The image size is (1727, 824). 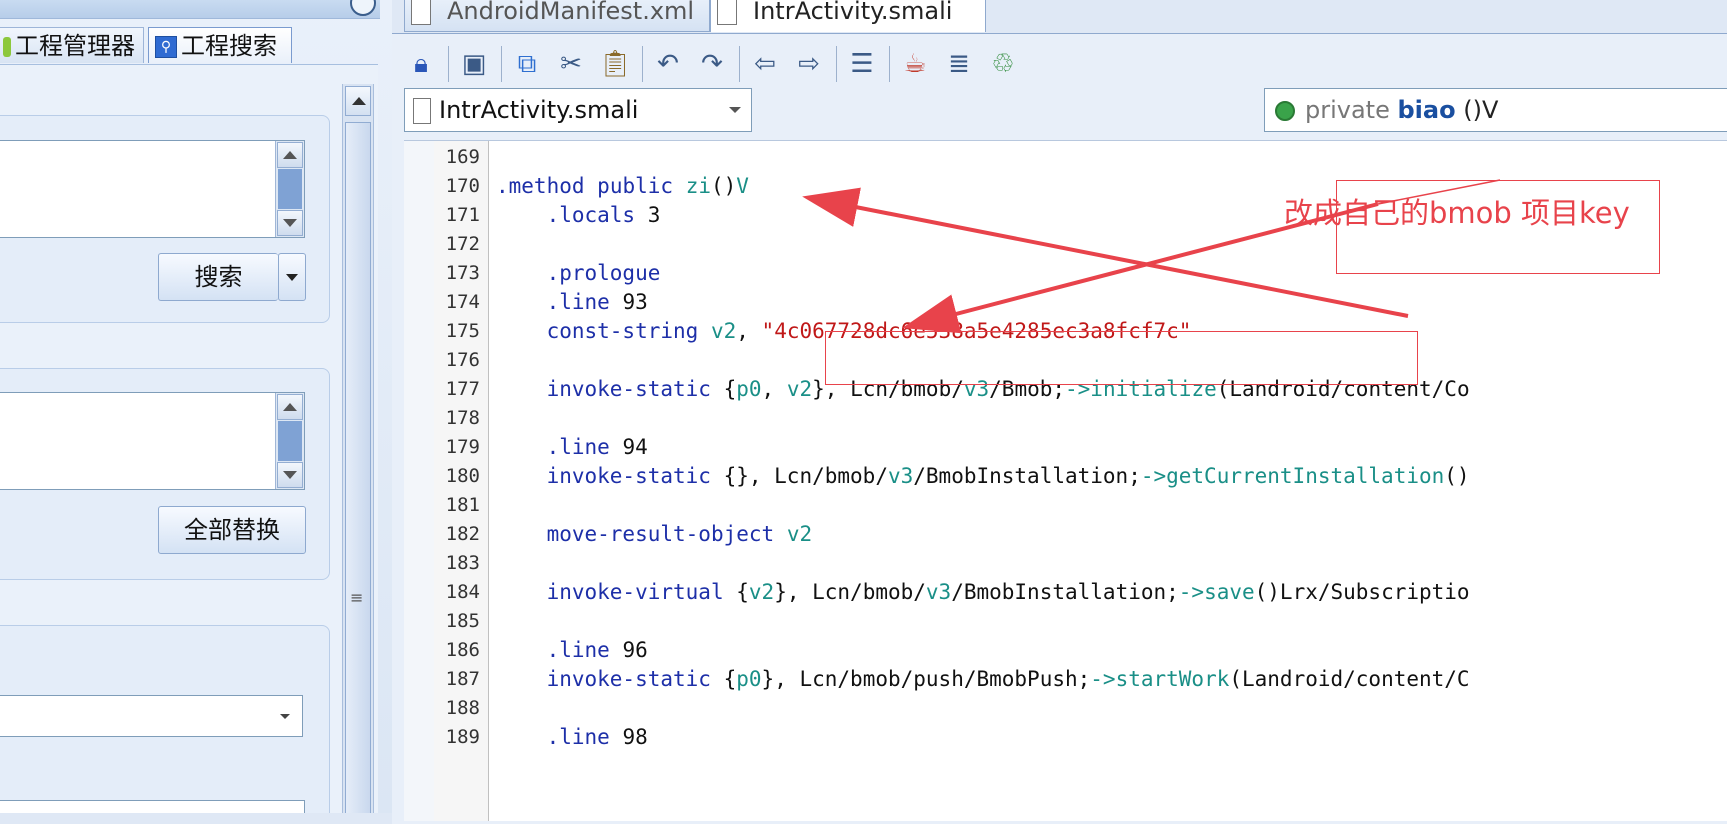 What do you see at coordinates (462, 708) in the screenshot?
I see `line-number: 188` at bounding box center [462, 708].